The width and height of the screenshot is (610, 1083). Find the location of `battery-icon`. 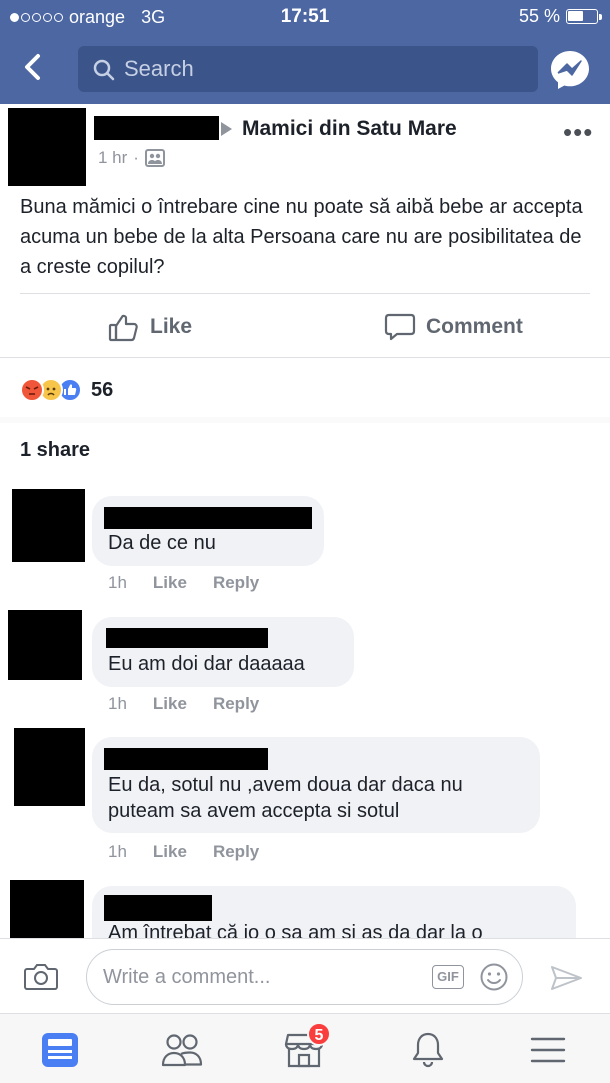

battery-icon is located at coordinates (584, 16).